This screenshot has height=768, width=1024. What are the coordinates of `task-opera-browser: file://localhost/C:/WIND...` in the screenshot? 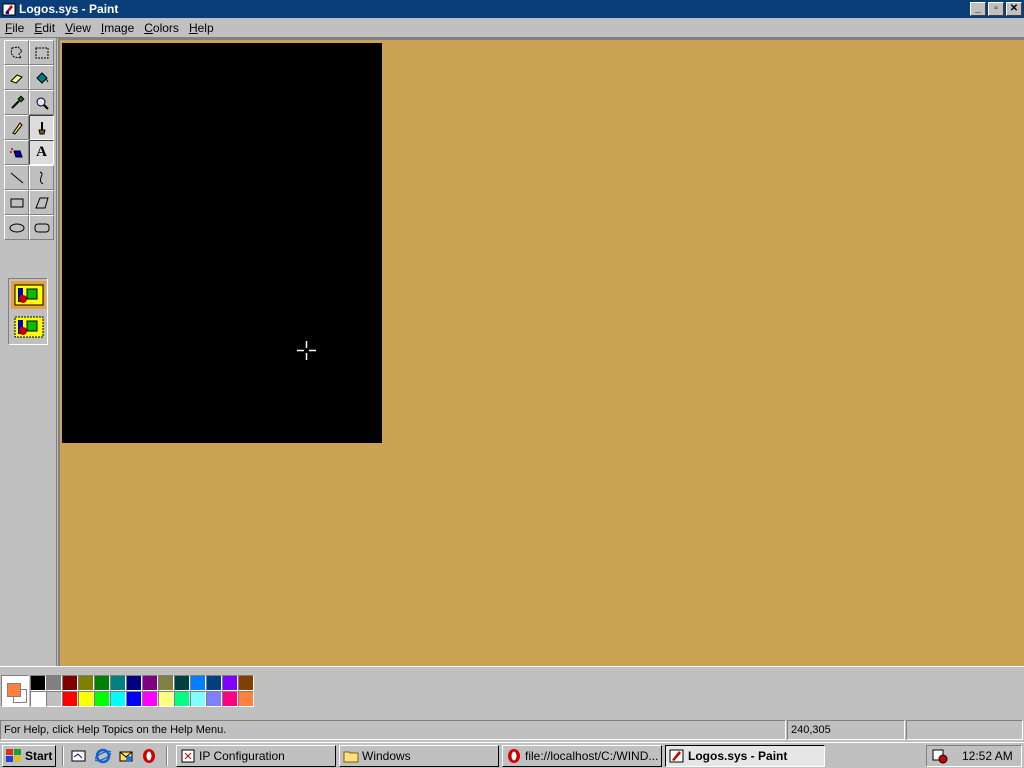 It's located at (582, 756).